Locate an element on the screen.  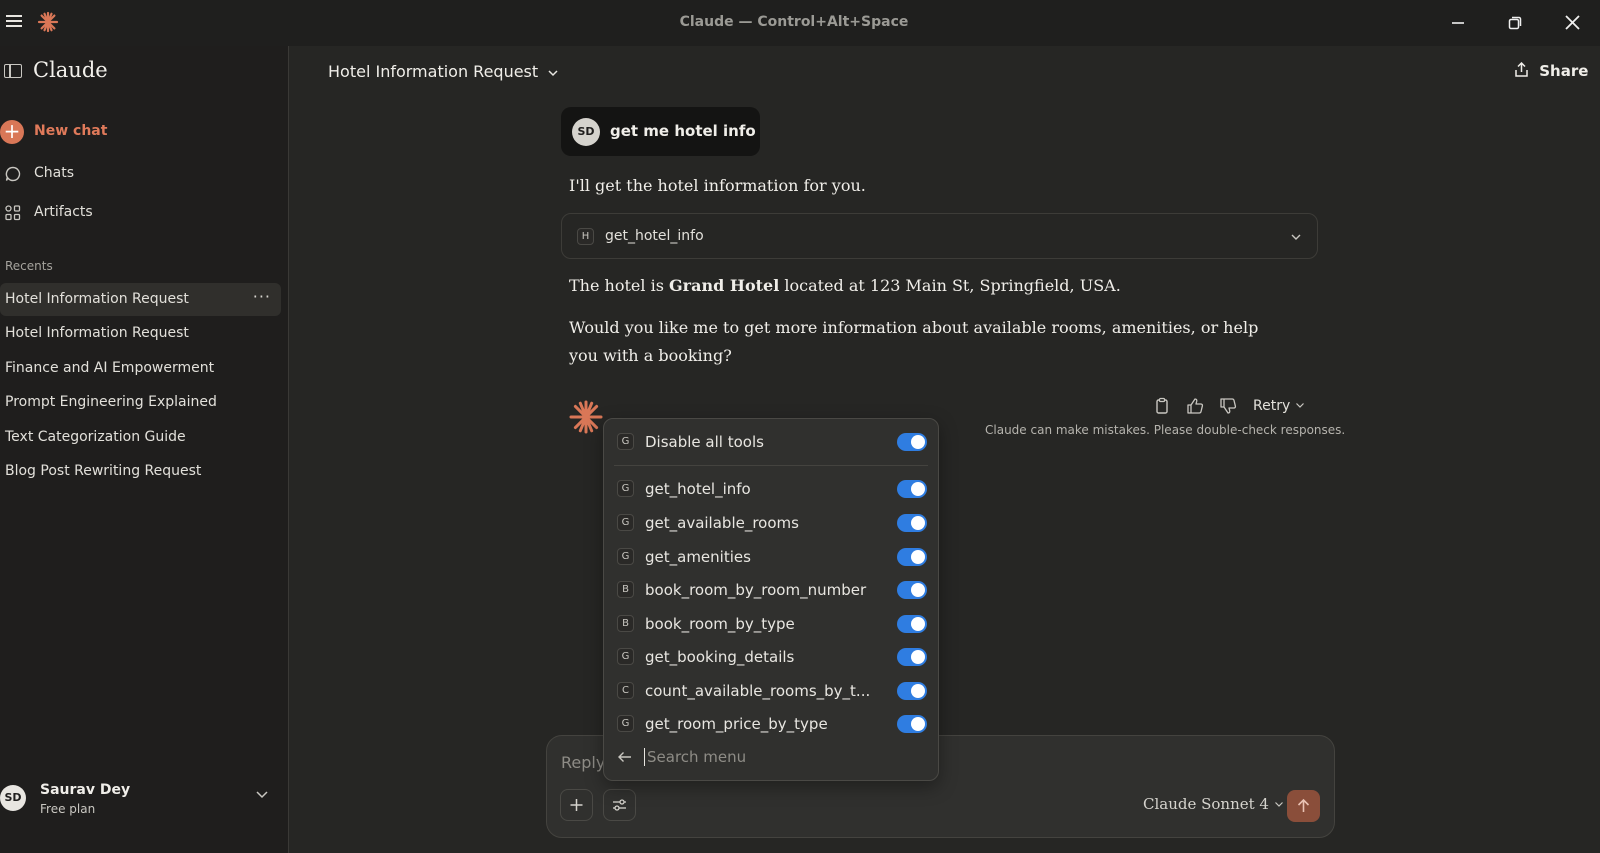
sidebar-item-chats: Chats is located at coordinates (140, 174).